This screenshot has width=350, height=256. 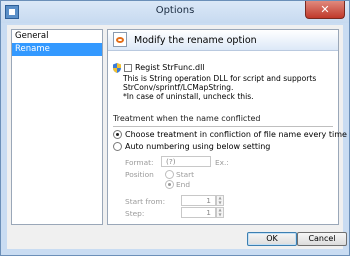 What do you see at coordinates (222, 162) in the screenshot?
I see `example-label: Ex.:` at bounding box center [222, 162].